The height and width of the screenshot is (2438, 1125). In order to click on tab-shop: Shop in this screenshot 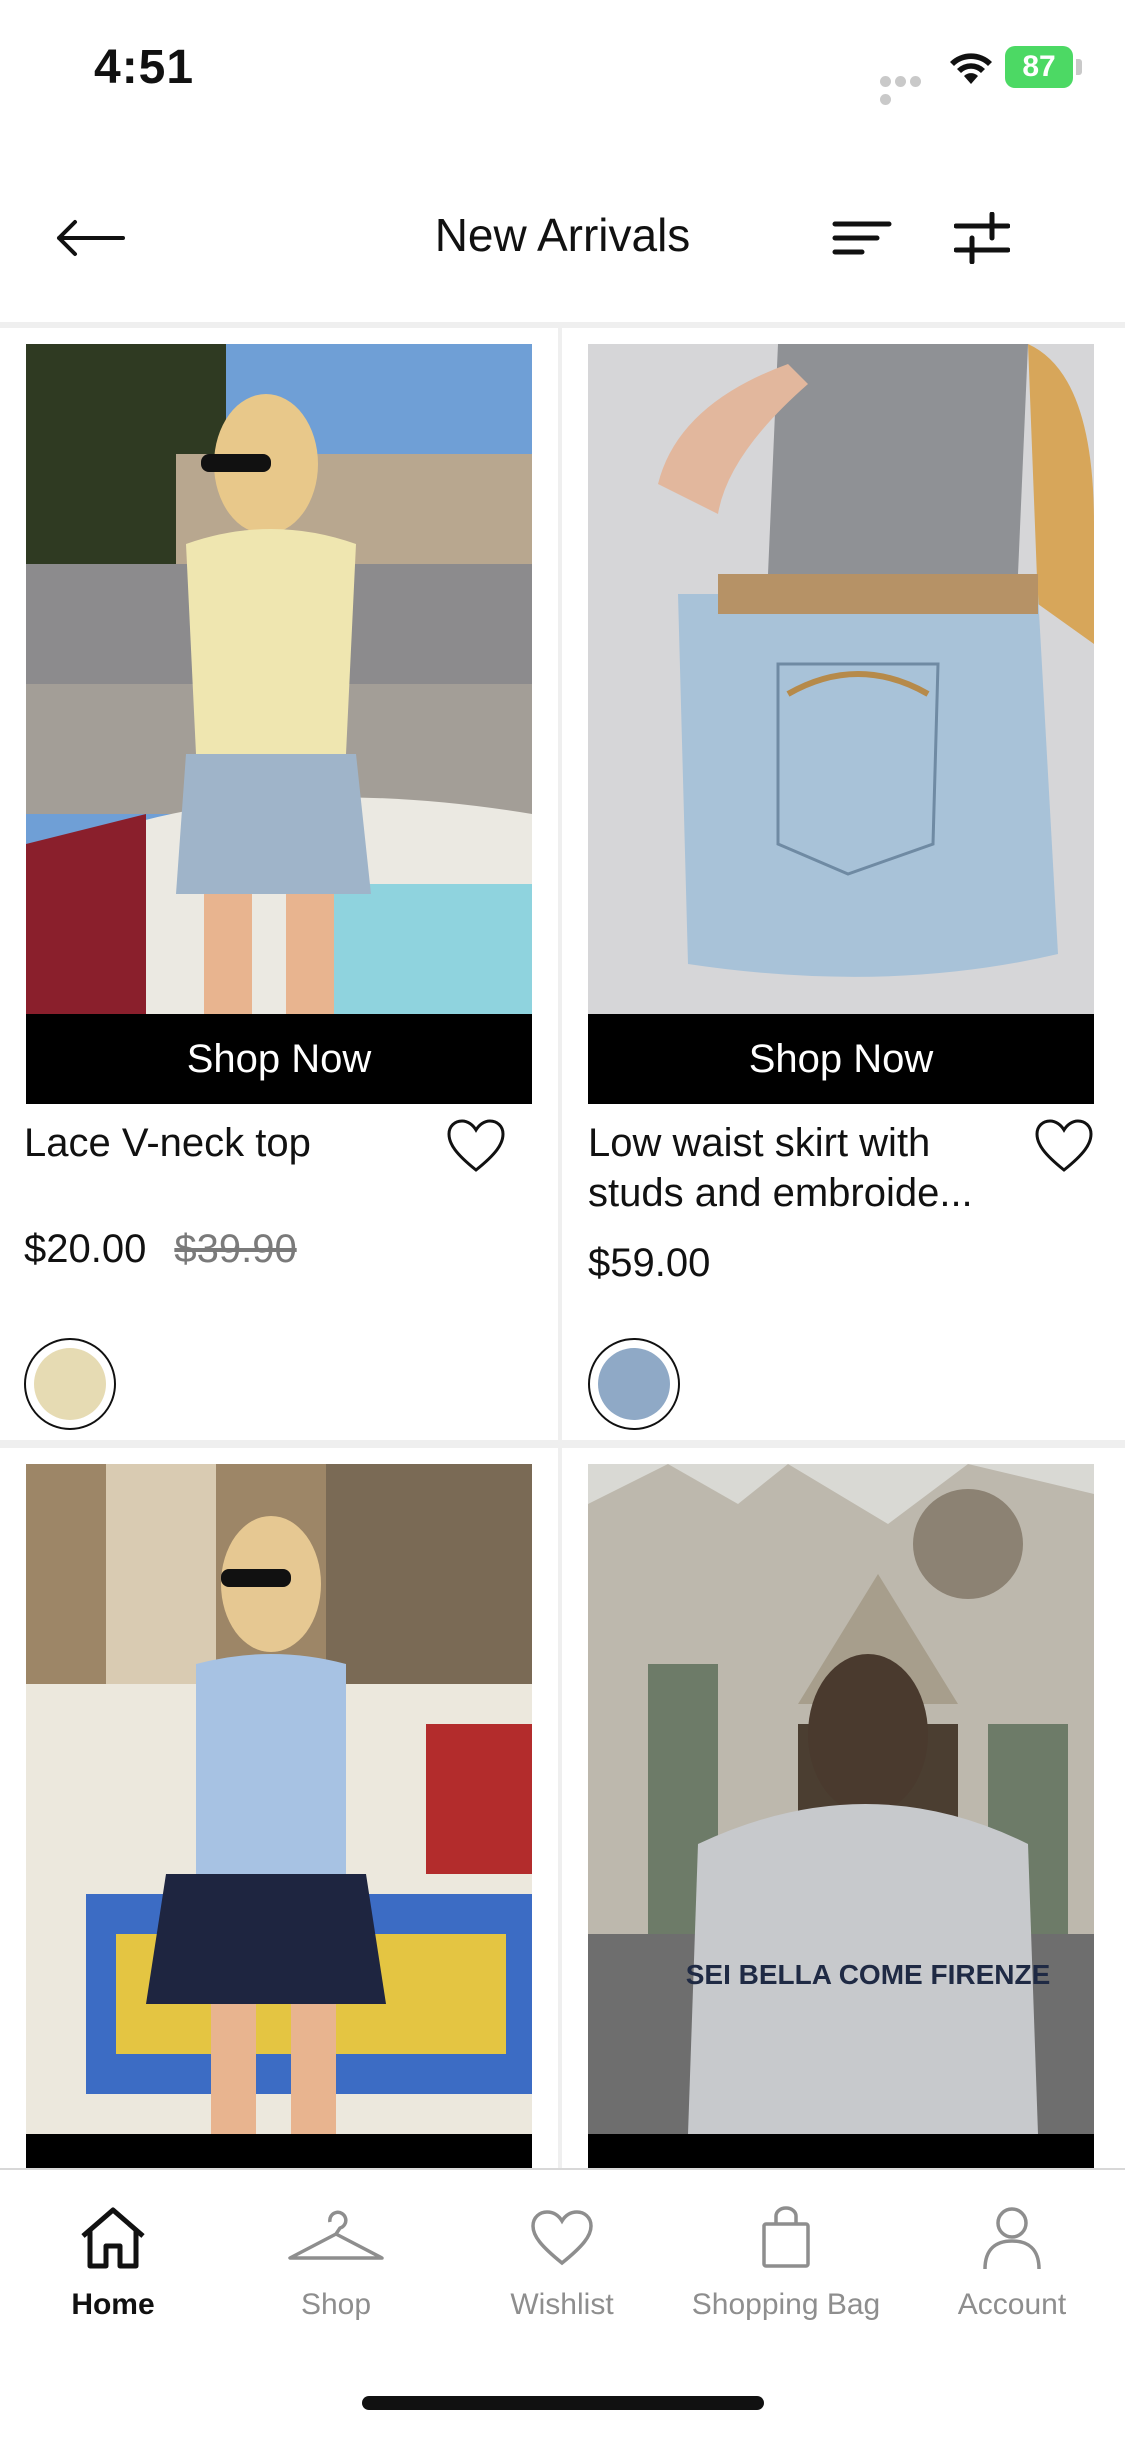, I will do `click(336, 2263)`.